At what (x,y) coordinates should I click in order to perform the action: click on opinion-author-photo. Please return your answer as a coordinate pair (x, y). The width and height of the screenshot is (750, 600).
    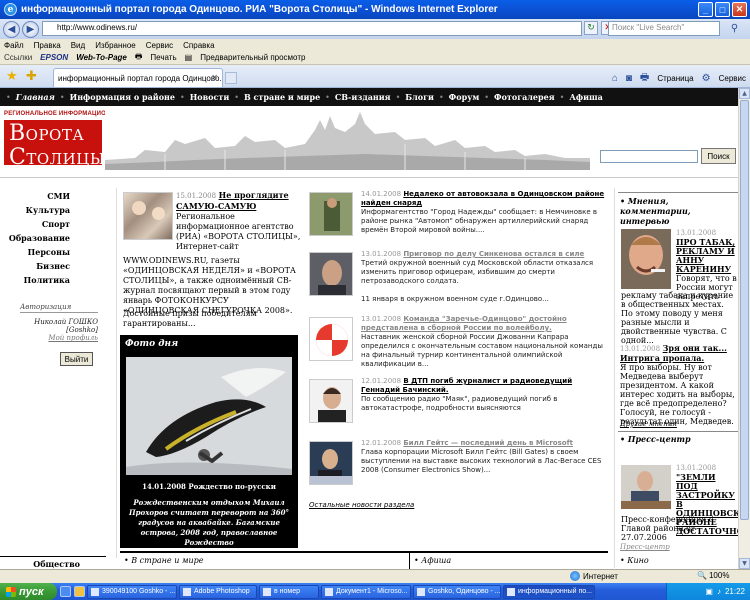
    Looking at the image, I should click on (646, 259).